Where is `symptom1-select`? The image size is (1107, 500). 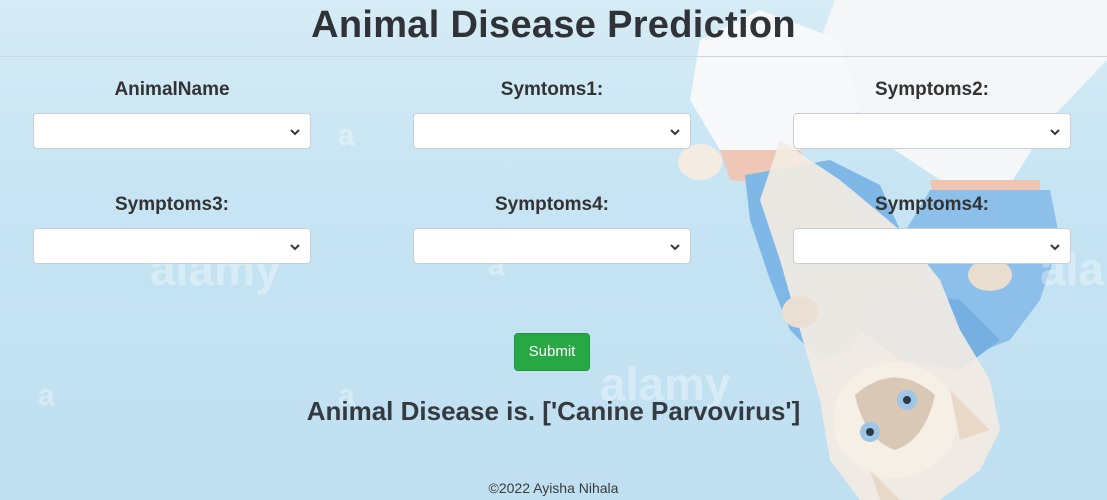 symptom1-select is located at coordinates (552, 131).